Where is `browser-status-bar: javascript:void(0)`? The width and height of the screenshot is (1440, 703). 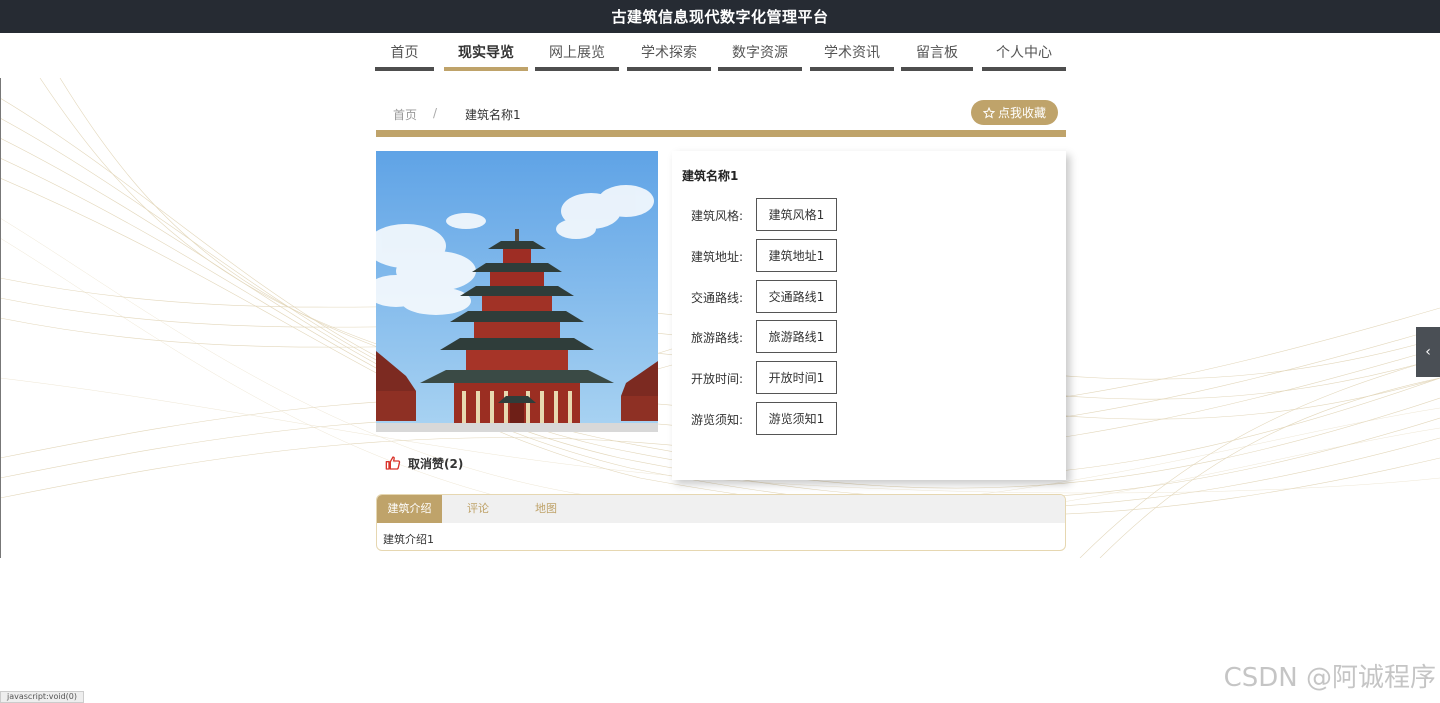 browser-status-bar: javascript:void(0) is located at coordinates (42, 697).